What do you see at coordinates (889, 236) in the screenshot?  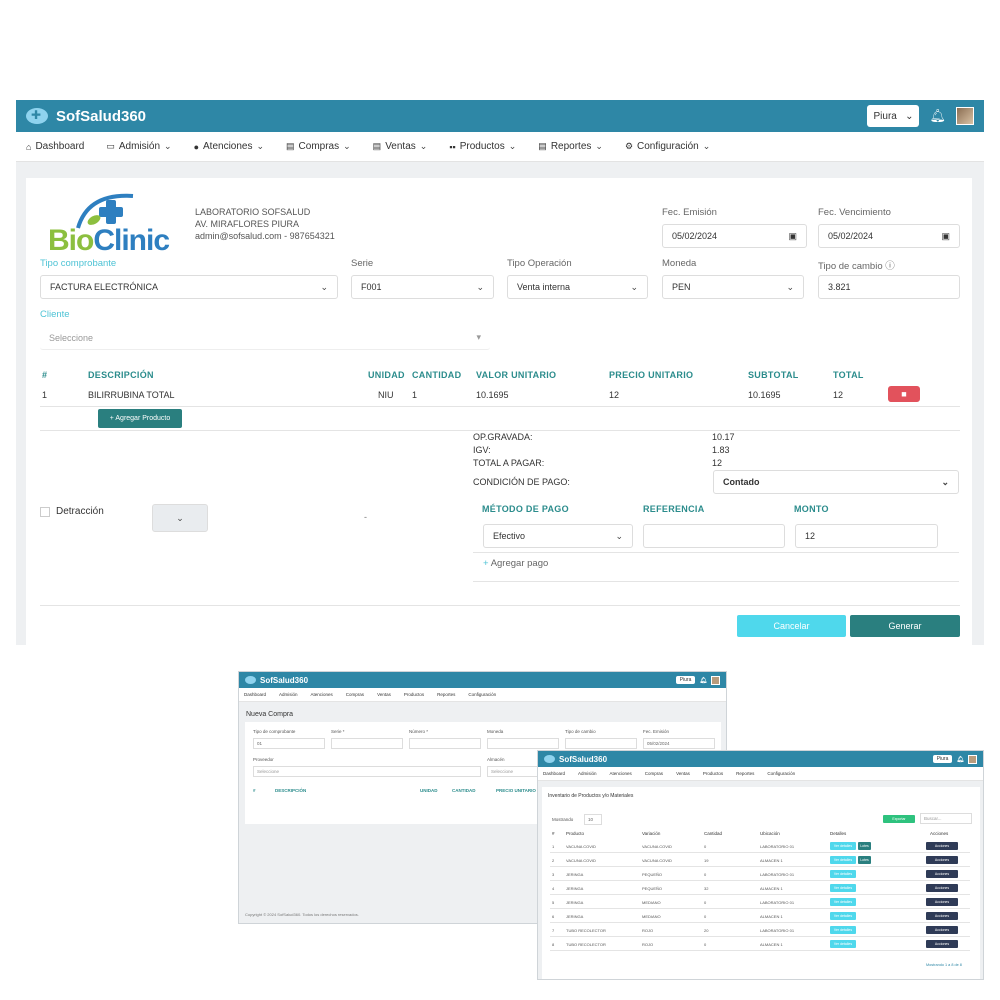 I see `fec-vencimiento-field: 05/02/2024 ▣` at bounding box center [889, 236].